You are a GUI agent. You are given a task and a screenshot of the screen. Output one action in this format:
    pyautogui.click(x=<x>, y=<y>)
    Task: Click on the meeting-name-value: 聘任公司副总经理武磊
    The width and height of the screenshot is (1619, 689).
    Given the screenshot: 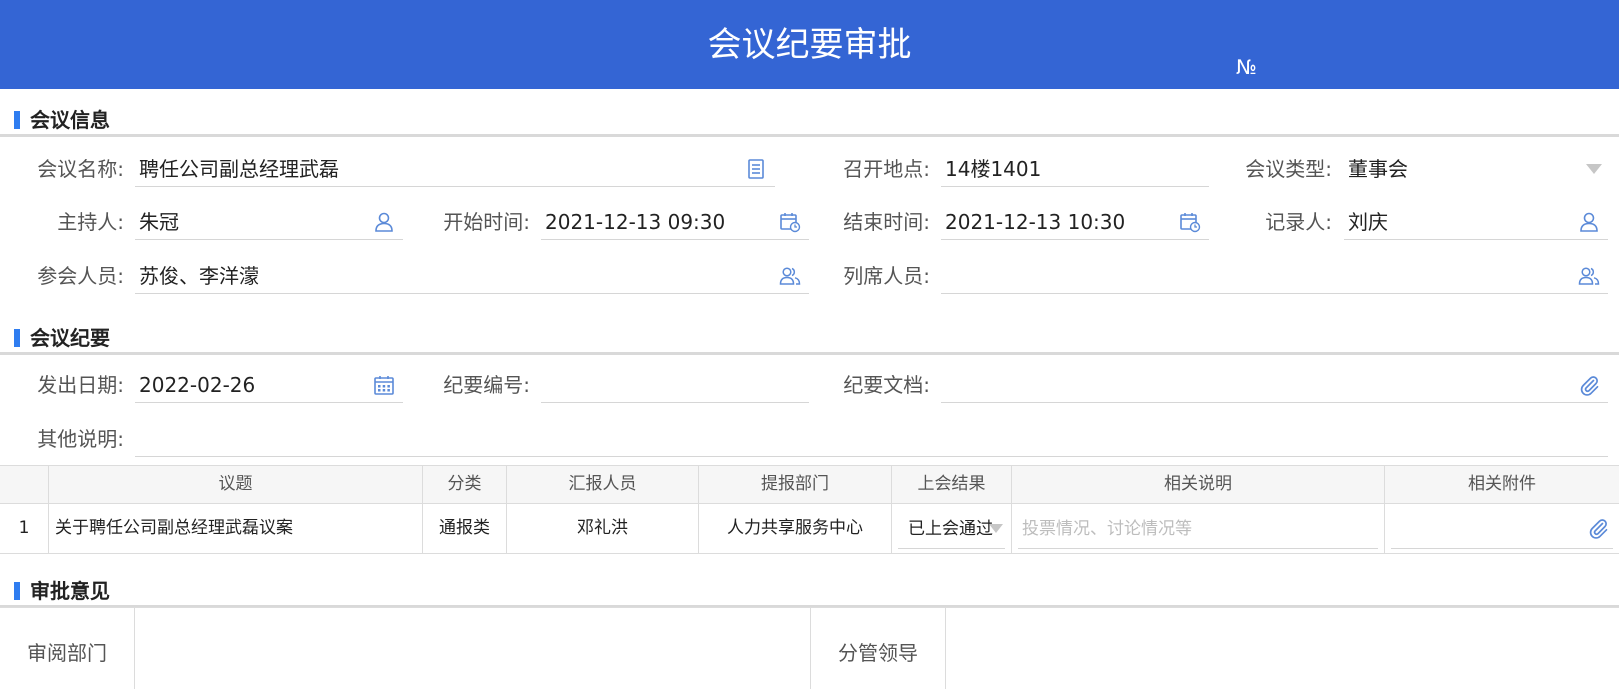 What is the action you would take?
    pyautogui.click(x=239, y=169)
    